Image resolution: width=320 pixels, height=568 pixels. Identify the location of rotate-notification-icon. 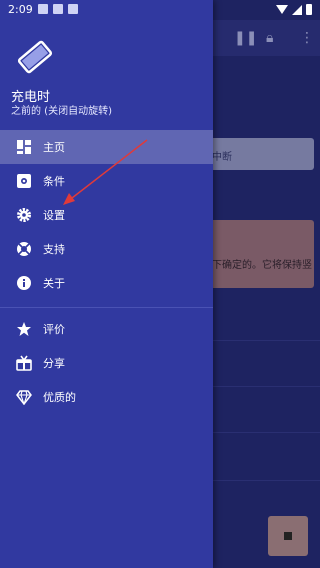
(73, 9).